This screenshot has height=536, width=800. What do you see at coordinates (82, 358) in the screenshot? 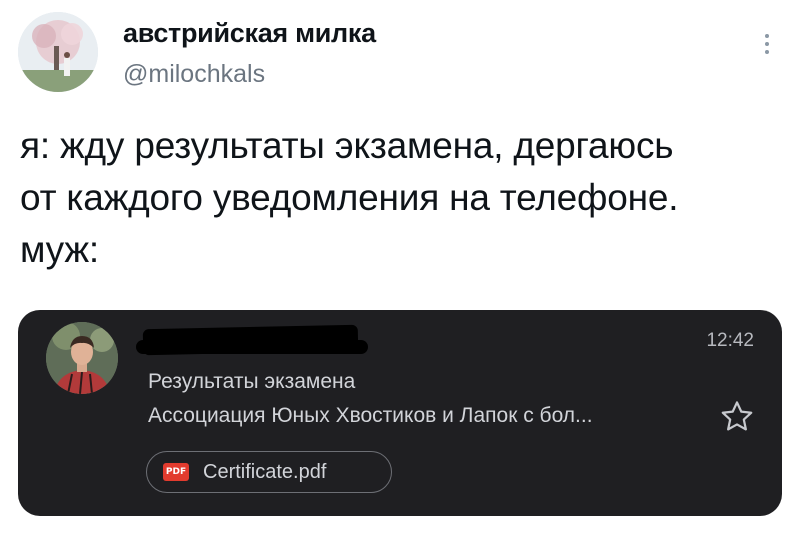
I see `sender-avatar` at bounding box center [82, 358].